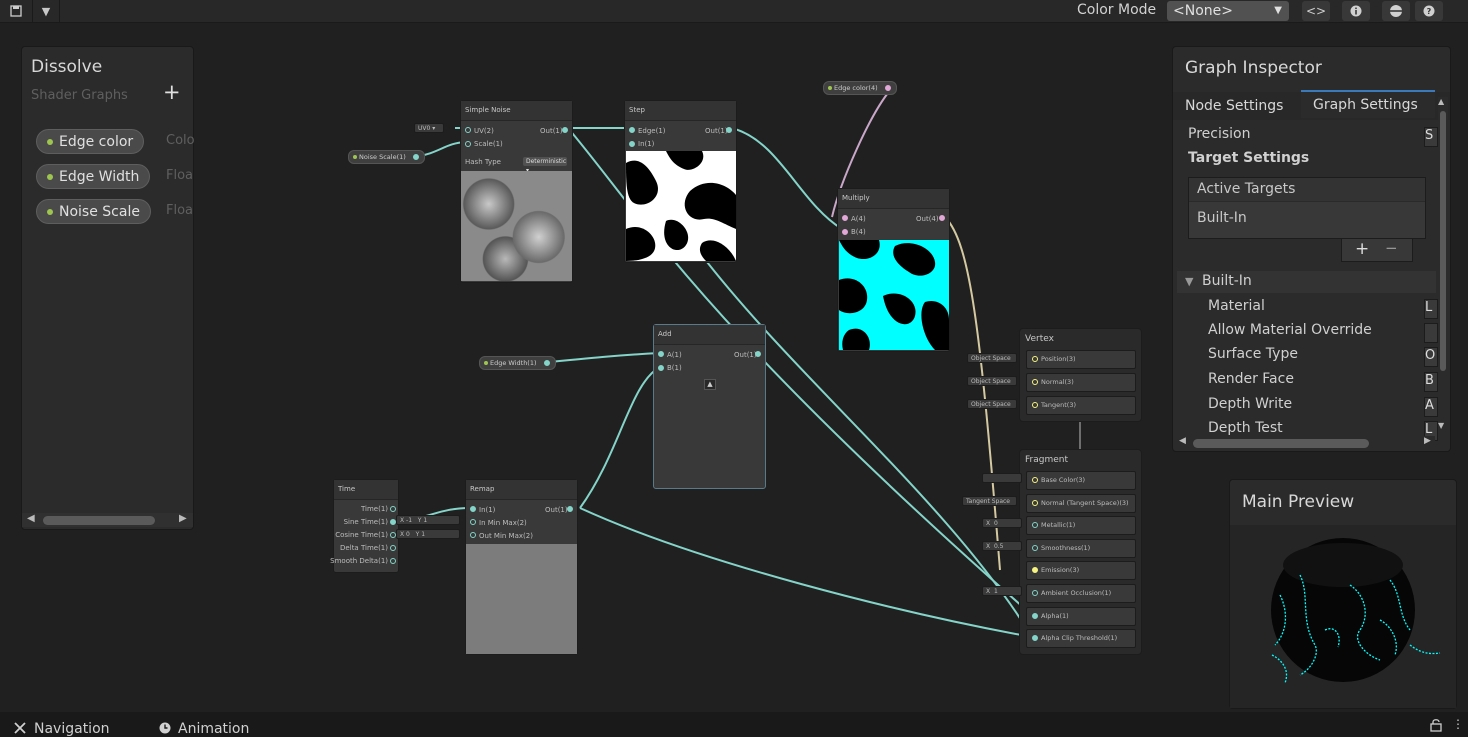 The image size is (1468, 737). I want to click on fragment-block-alpha-clip: Alpha Clip Threshold(1), so click(1081, 638).